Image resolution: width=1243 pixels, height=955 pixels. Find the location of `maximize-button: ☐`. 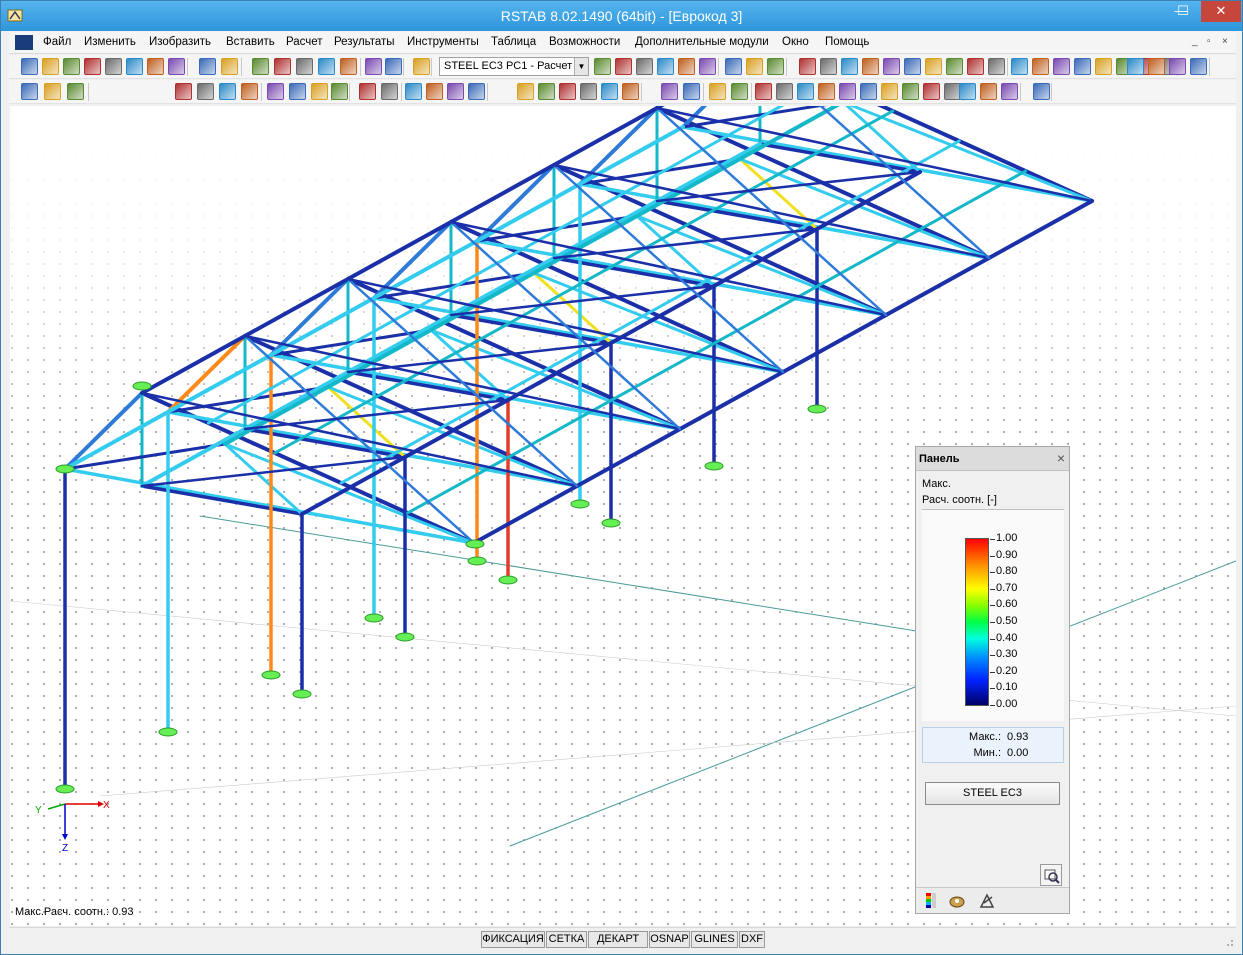

maximize-button: ☐ is located at coordinates (1183, 11).